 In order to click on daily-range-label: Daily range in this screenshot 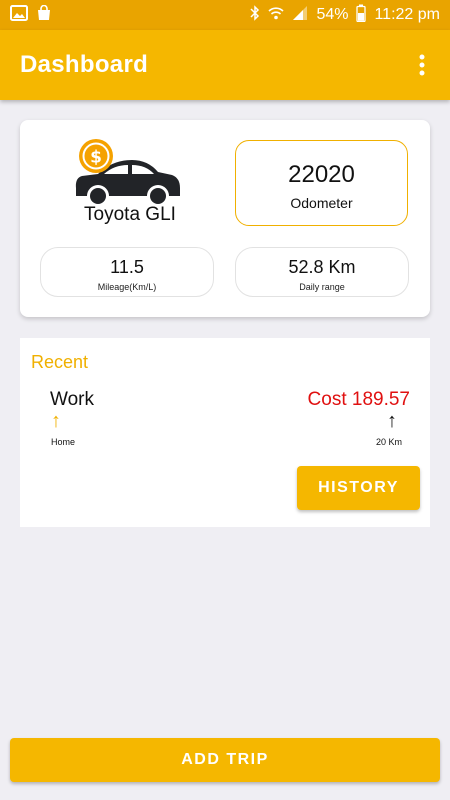, I will do `click(322, 287)`.